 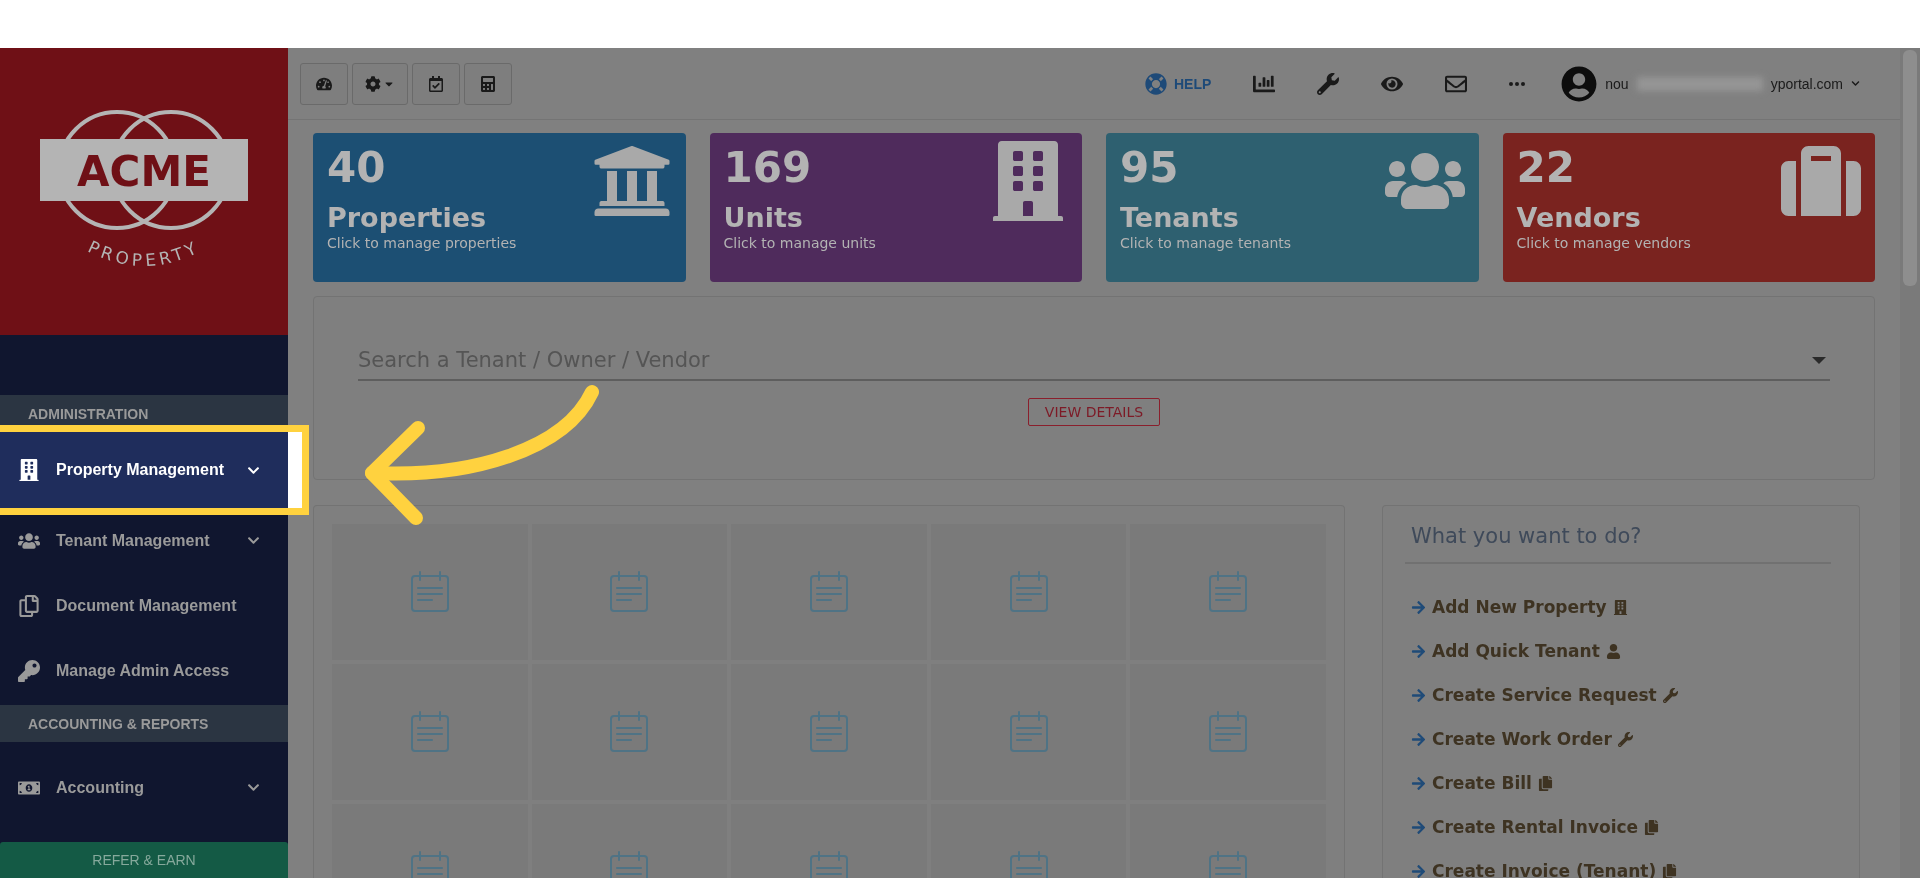 I want to click on stat-value: 40, so click(x=357, y=168).